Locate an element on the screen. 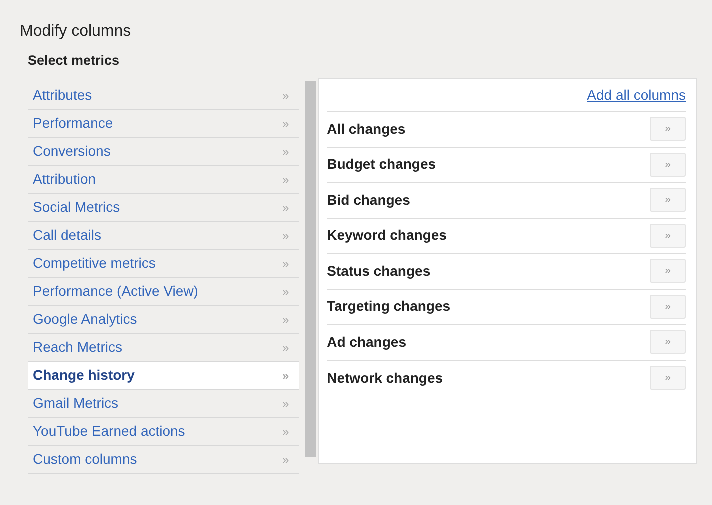 The width and height of the screenshot is (712, 505). metric-label: Keyword changes is located at coordinates (387, 236).